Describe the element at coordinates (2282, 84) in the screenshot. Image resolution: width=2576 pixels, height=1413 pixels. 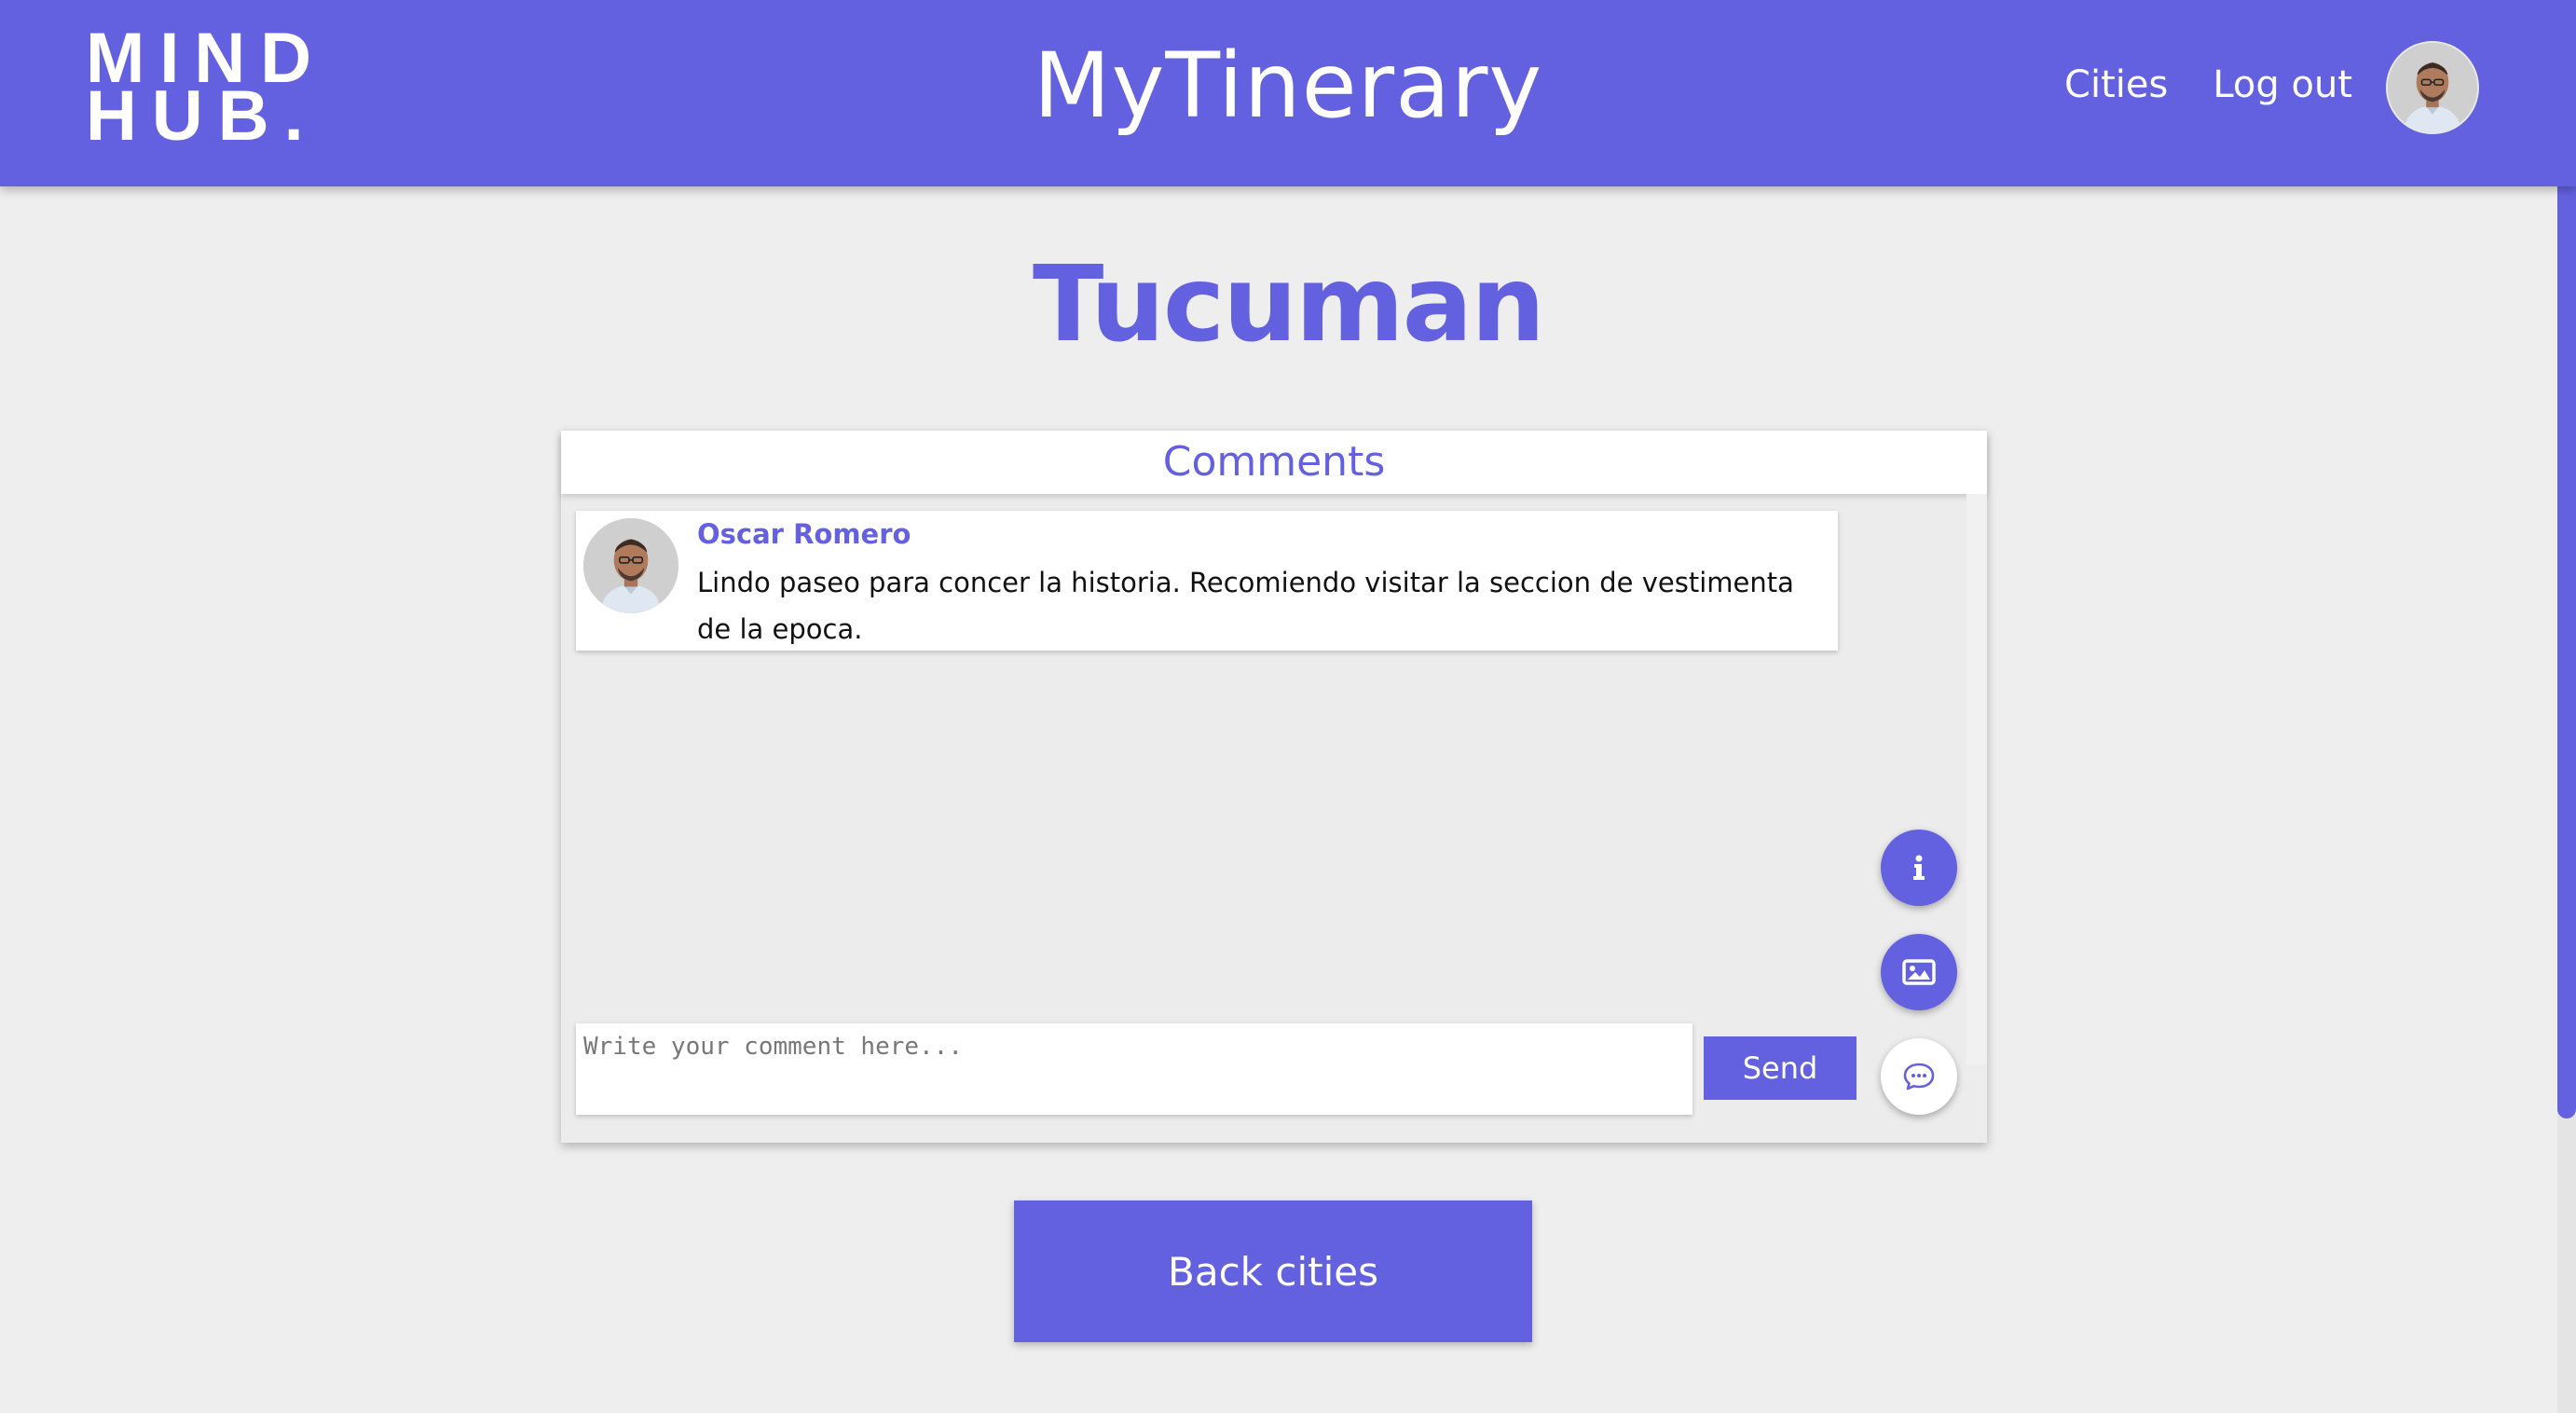
I see `nav-logout-link: Log out` at that location.